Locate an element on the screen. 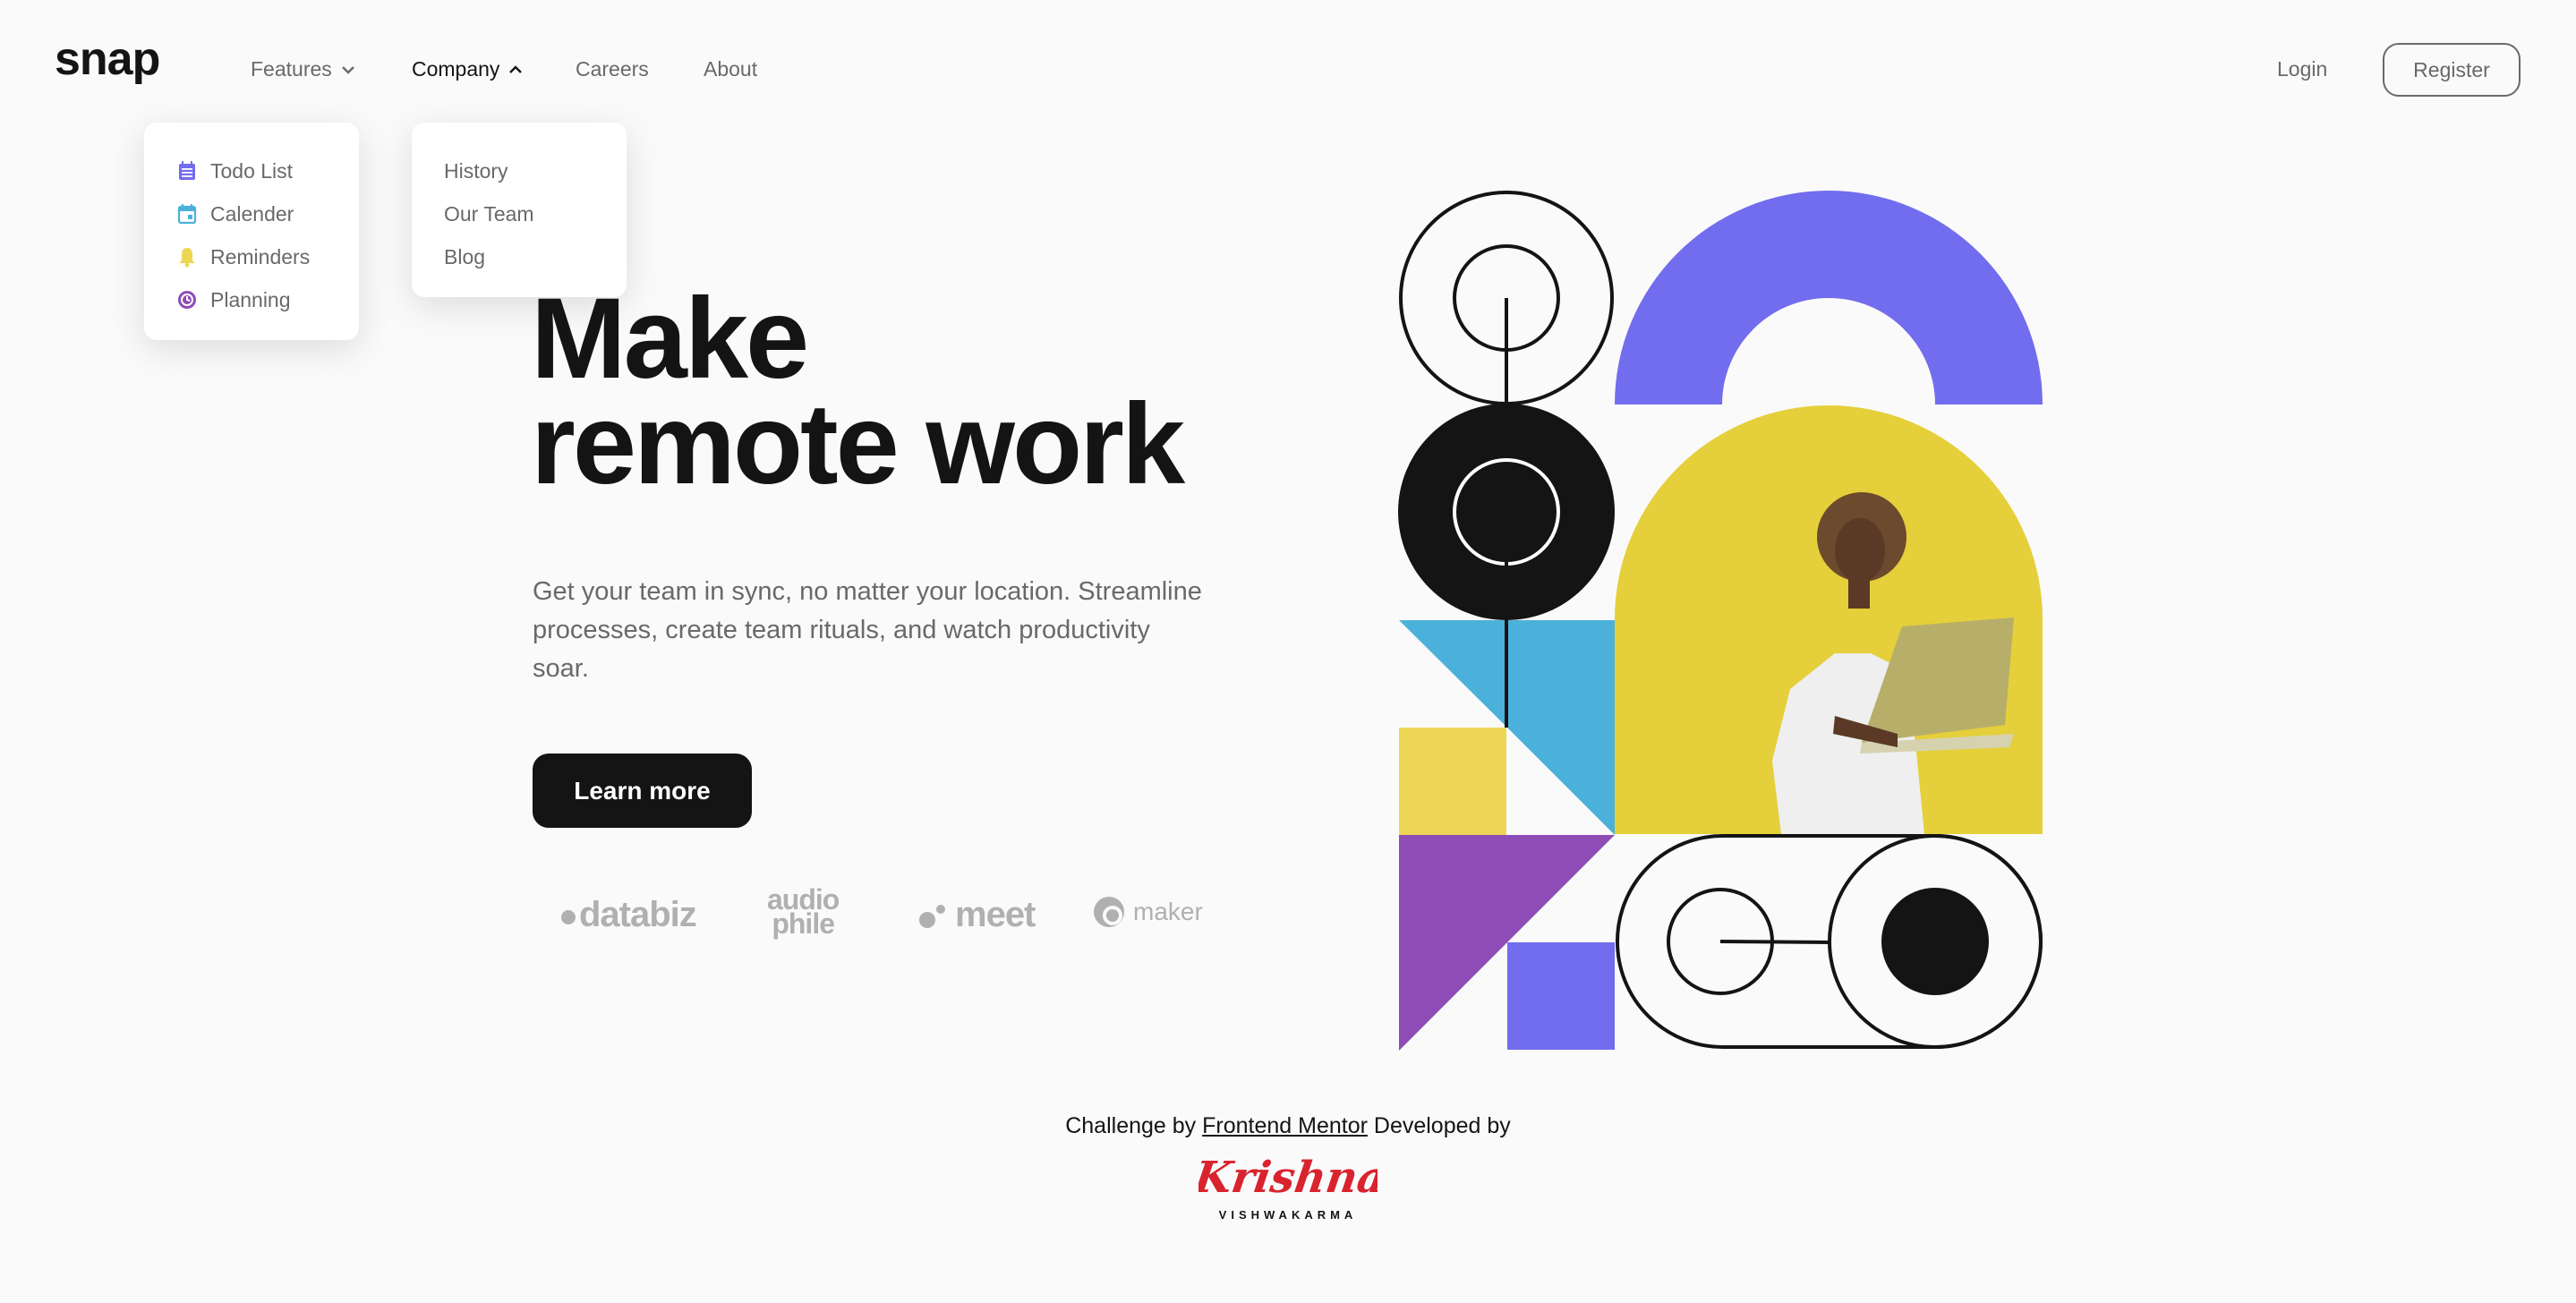  maker-swirl-icon is located at coordinates (1109, 912).